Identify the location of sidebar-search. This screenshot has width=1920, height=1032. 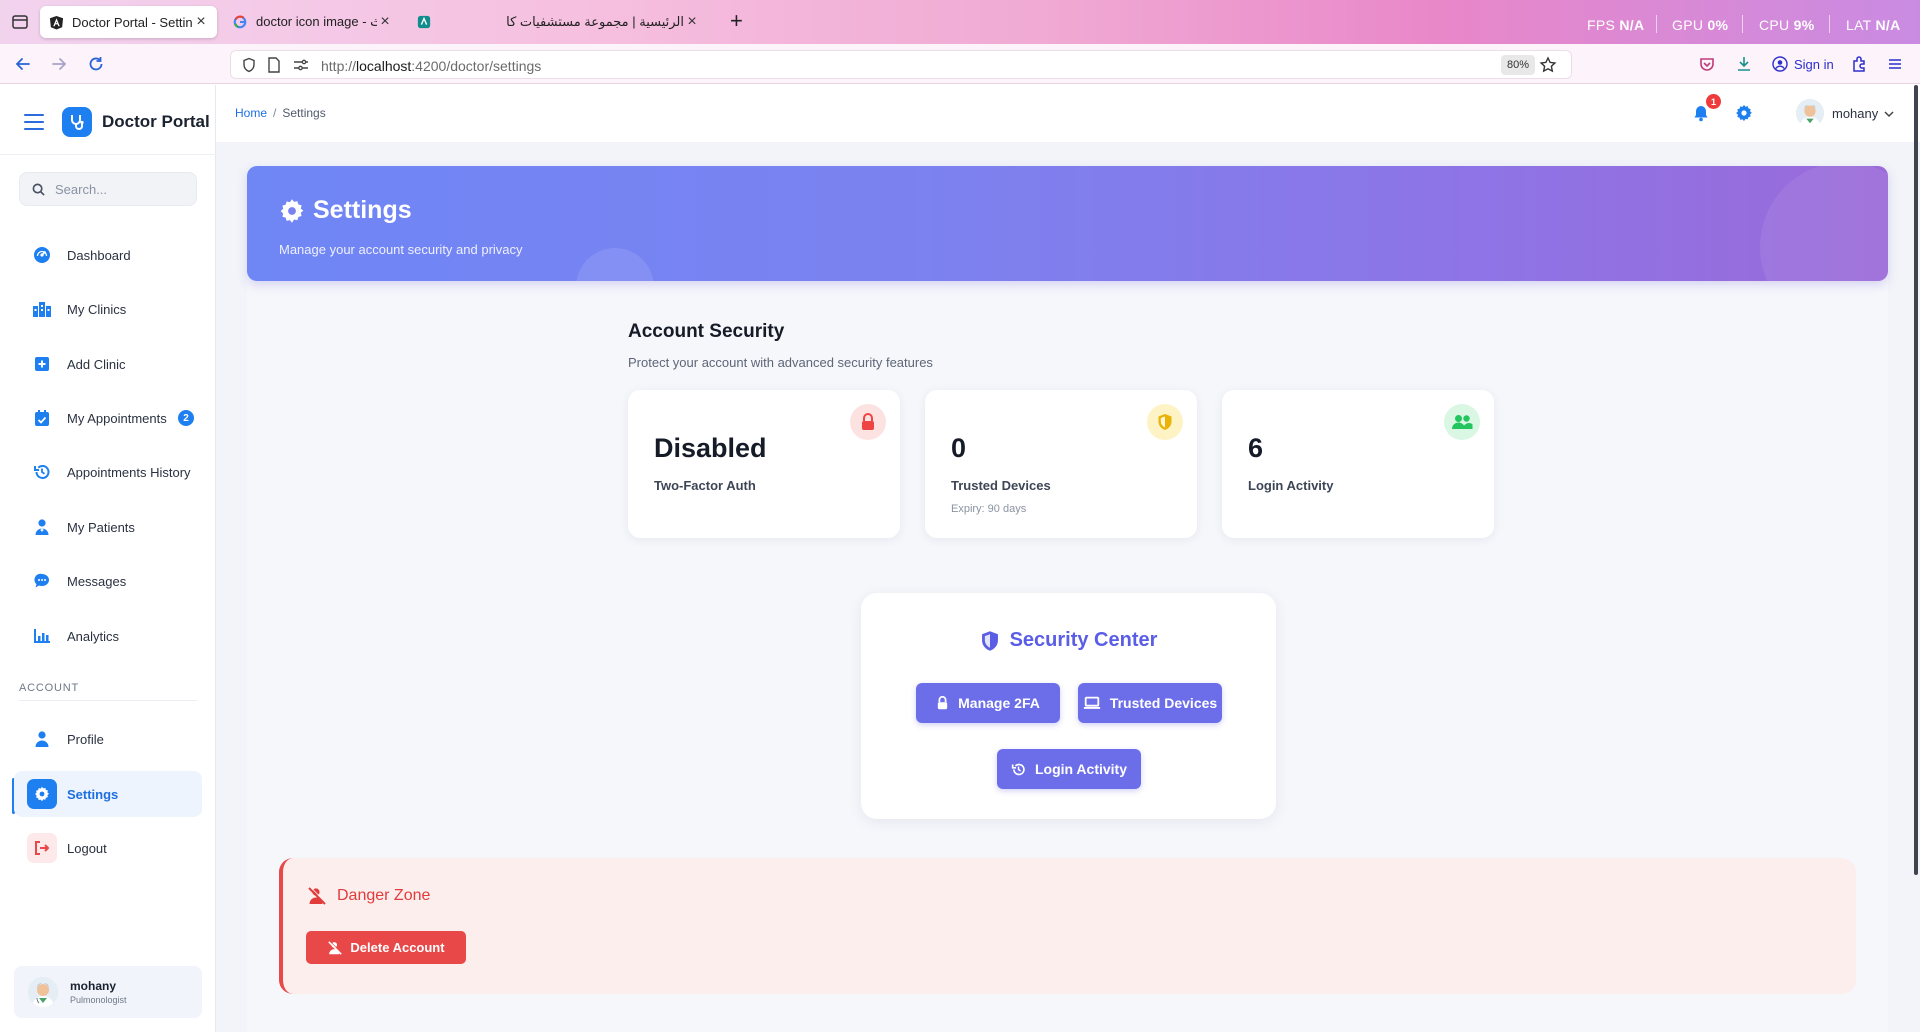
(108, 189).